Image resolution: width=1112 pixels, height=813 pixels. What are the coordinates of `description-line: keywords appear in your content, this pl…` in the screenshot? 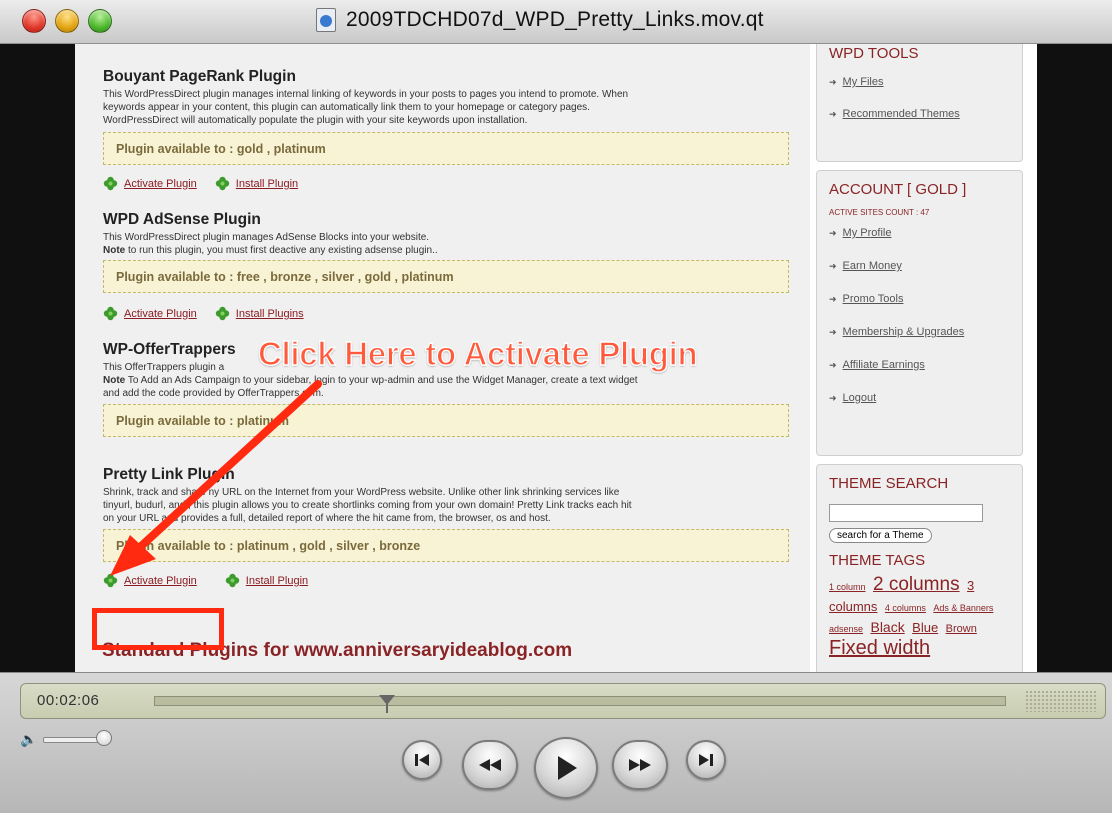 It's located at (346, 107).